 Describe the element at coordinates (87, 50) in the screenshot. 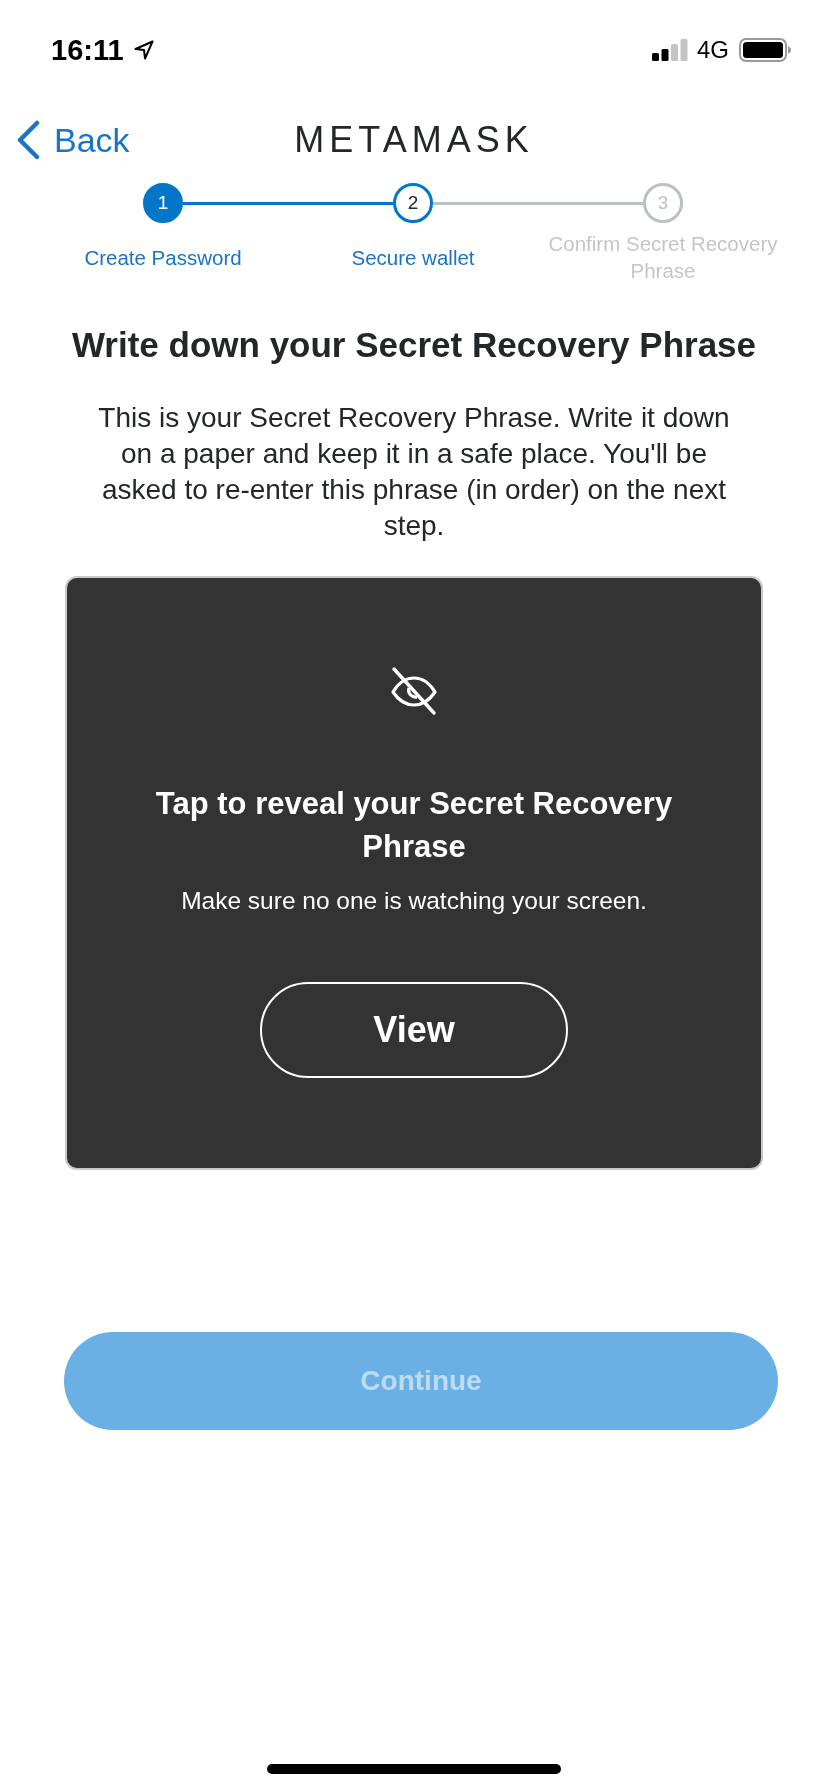

I see `status-time: 16:11` at that location.